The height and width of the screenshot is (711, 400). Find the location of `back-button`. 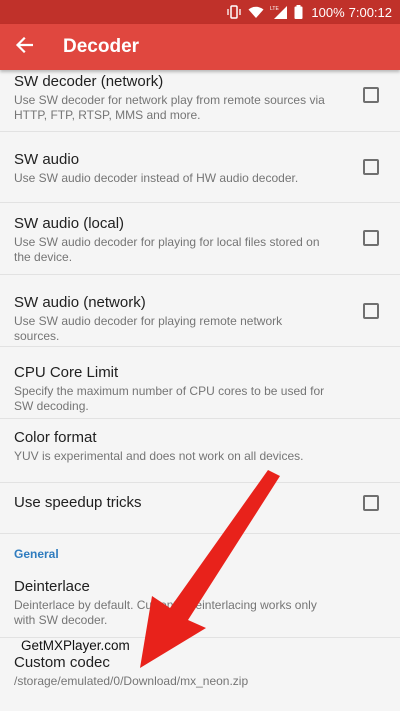

back-button is located at coordinates (24, 47).